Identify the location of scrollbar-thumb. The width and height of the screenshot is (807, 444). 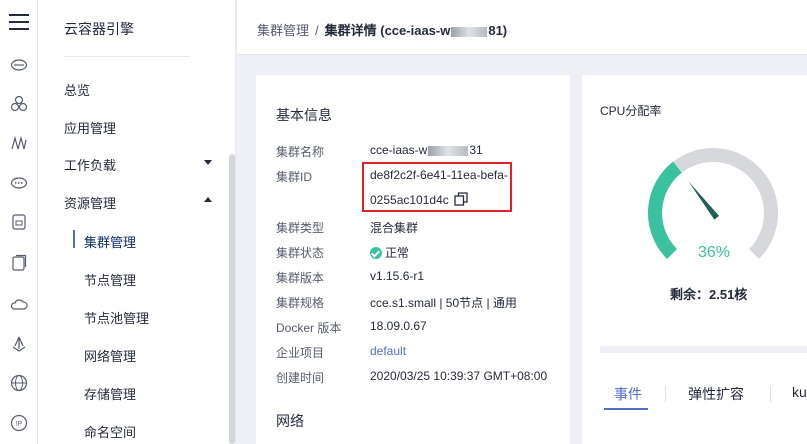
(232, 299).